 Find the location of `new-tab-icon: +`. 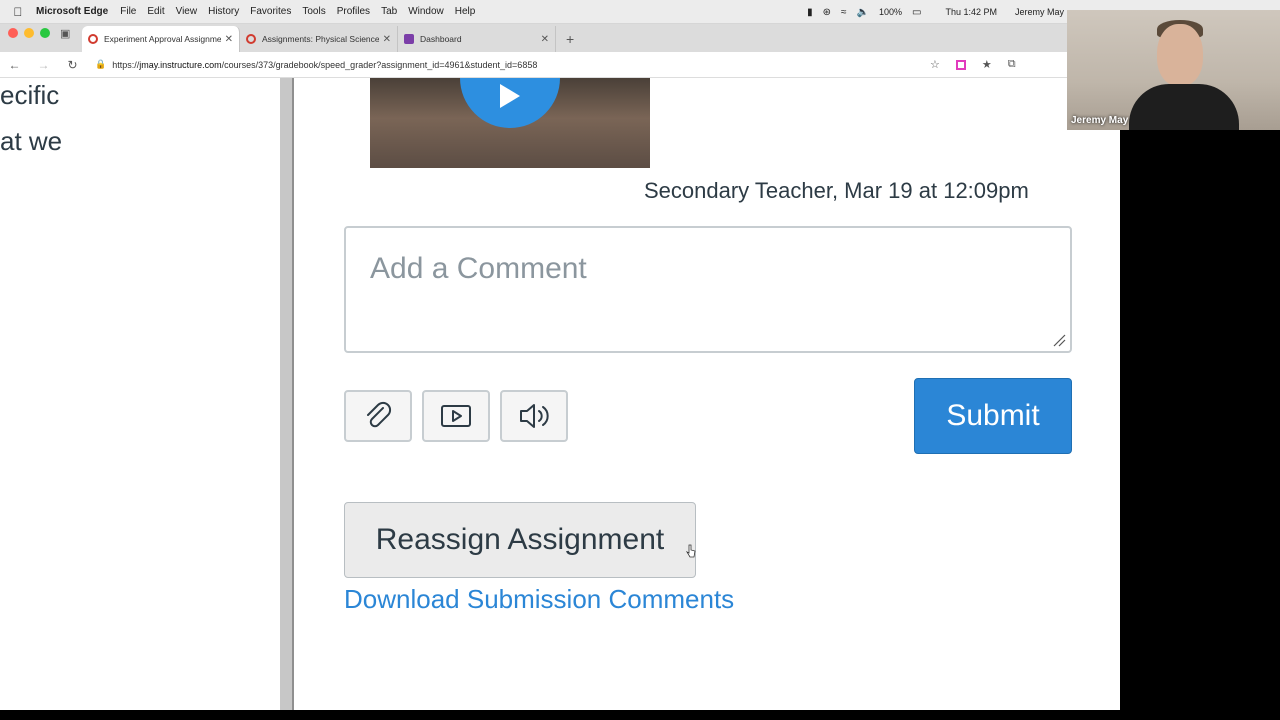

new-tab-icon: + is located at coordinates (570, 39).